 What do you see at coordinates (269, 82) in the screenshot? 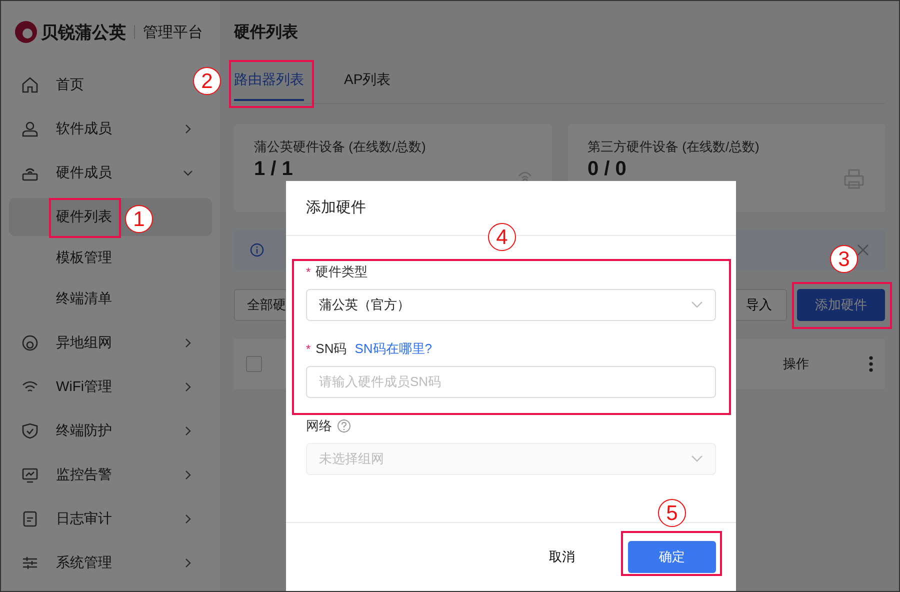
I see `tab: 路由器列表` at bounding box center [269, 82].